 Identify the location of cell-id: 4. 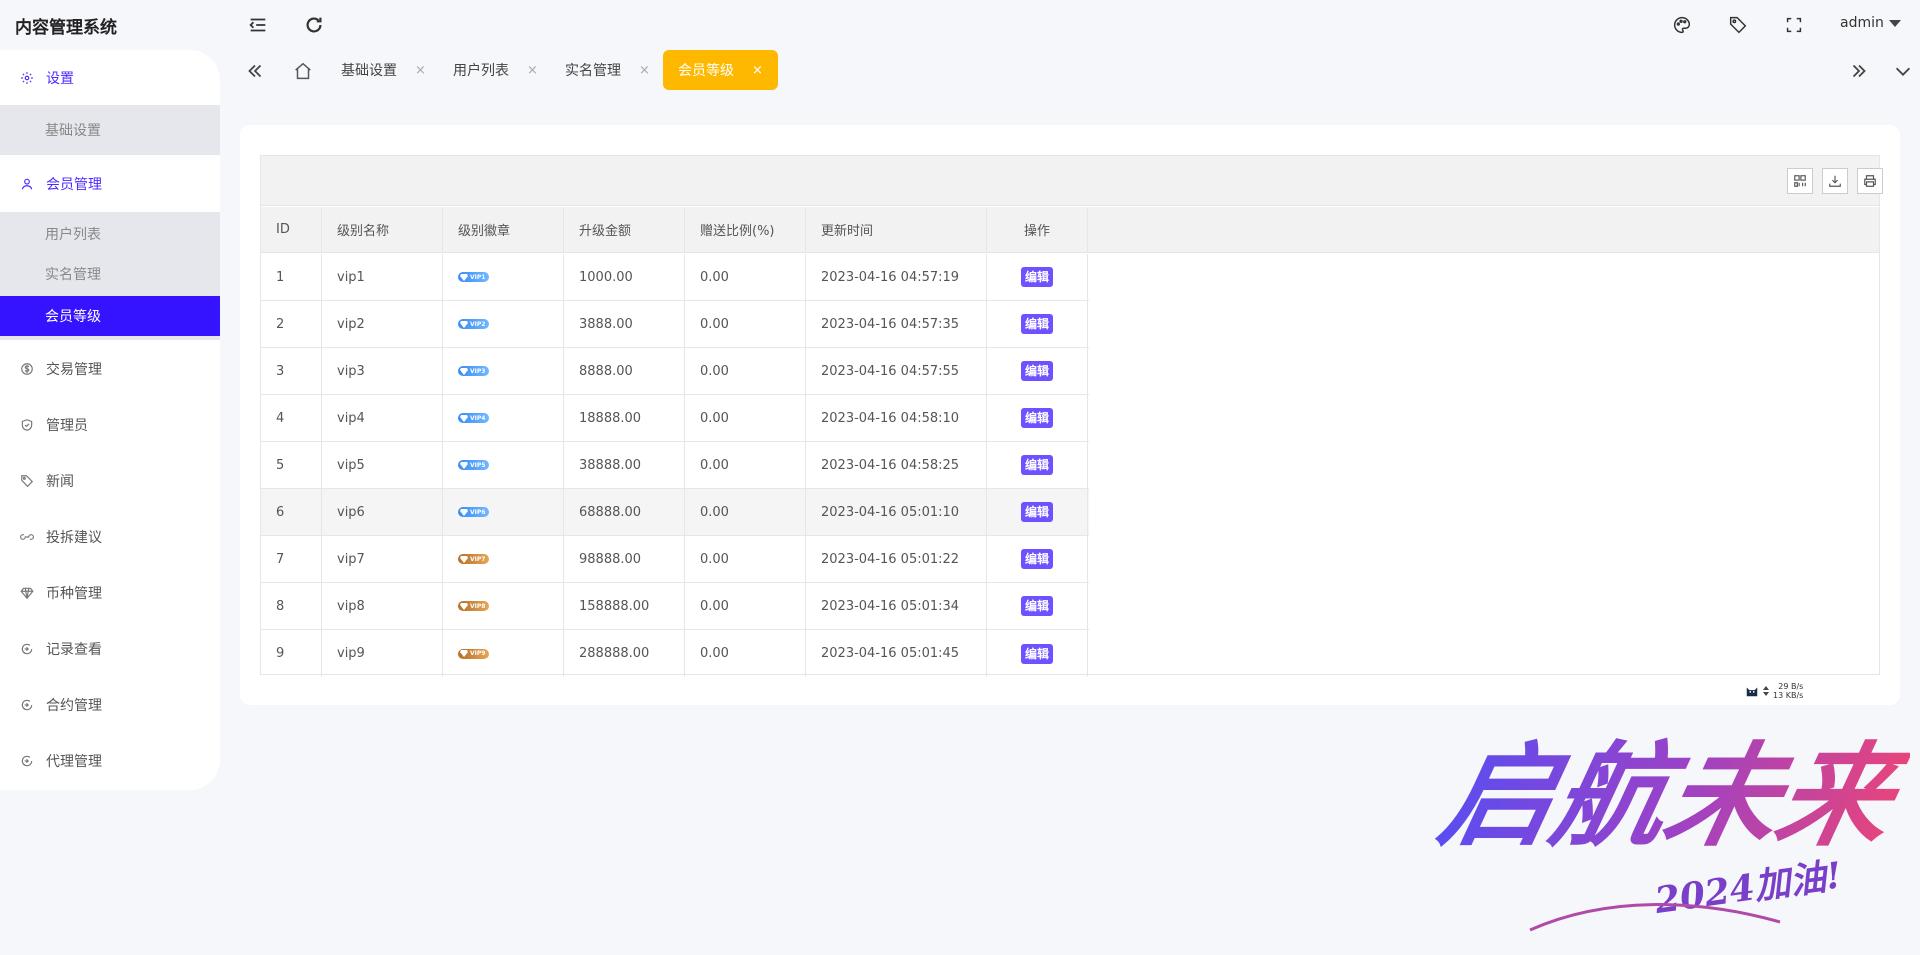
(291, 418).